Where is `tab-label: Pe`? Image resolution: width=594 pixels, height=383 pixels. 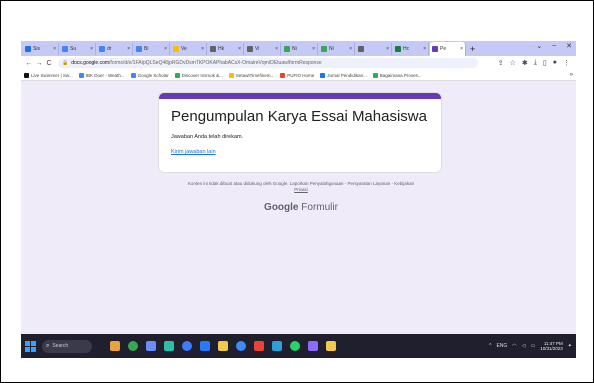 tab-label: Pe is located at coordinates (443, 49).